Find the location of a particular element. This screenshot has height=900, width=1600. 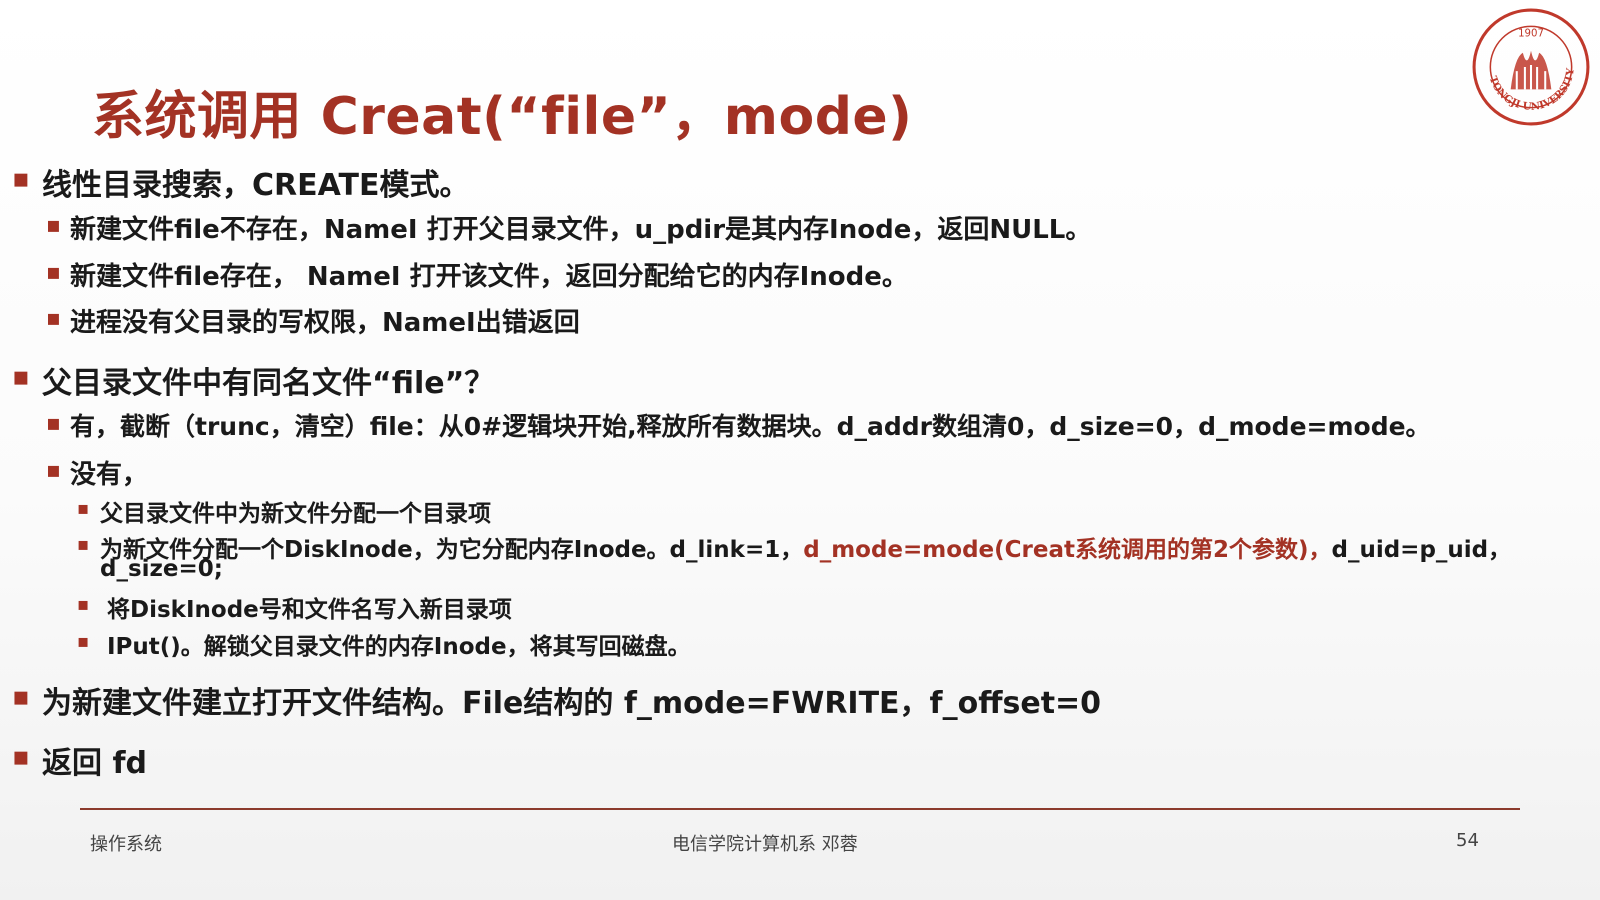

tongji-university-seal-icon: 1907 TONGJI UNIVERSITY is located at coordinates (1531, 67).